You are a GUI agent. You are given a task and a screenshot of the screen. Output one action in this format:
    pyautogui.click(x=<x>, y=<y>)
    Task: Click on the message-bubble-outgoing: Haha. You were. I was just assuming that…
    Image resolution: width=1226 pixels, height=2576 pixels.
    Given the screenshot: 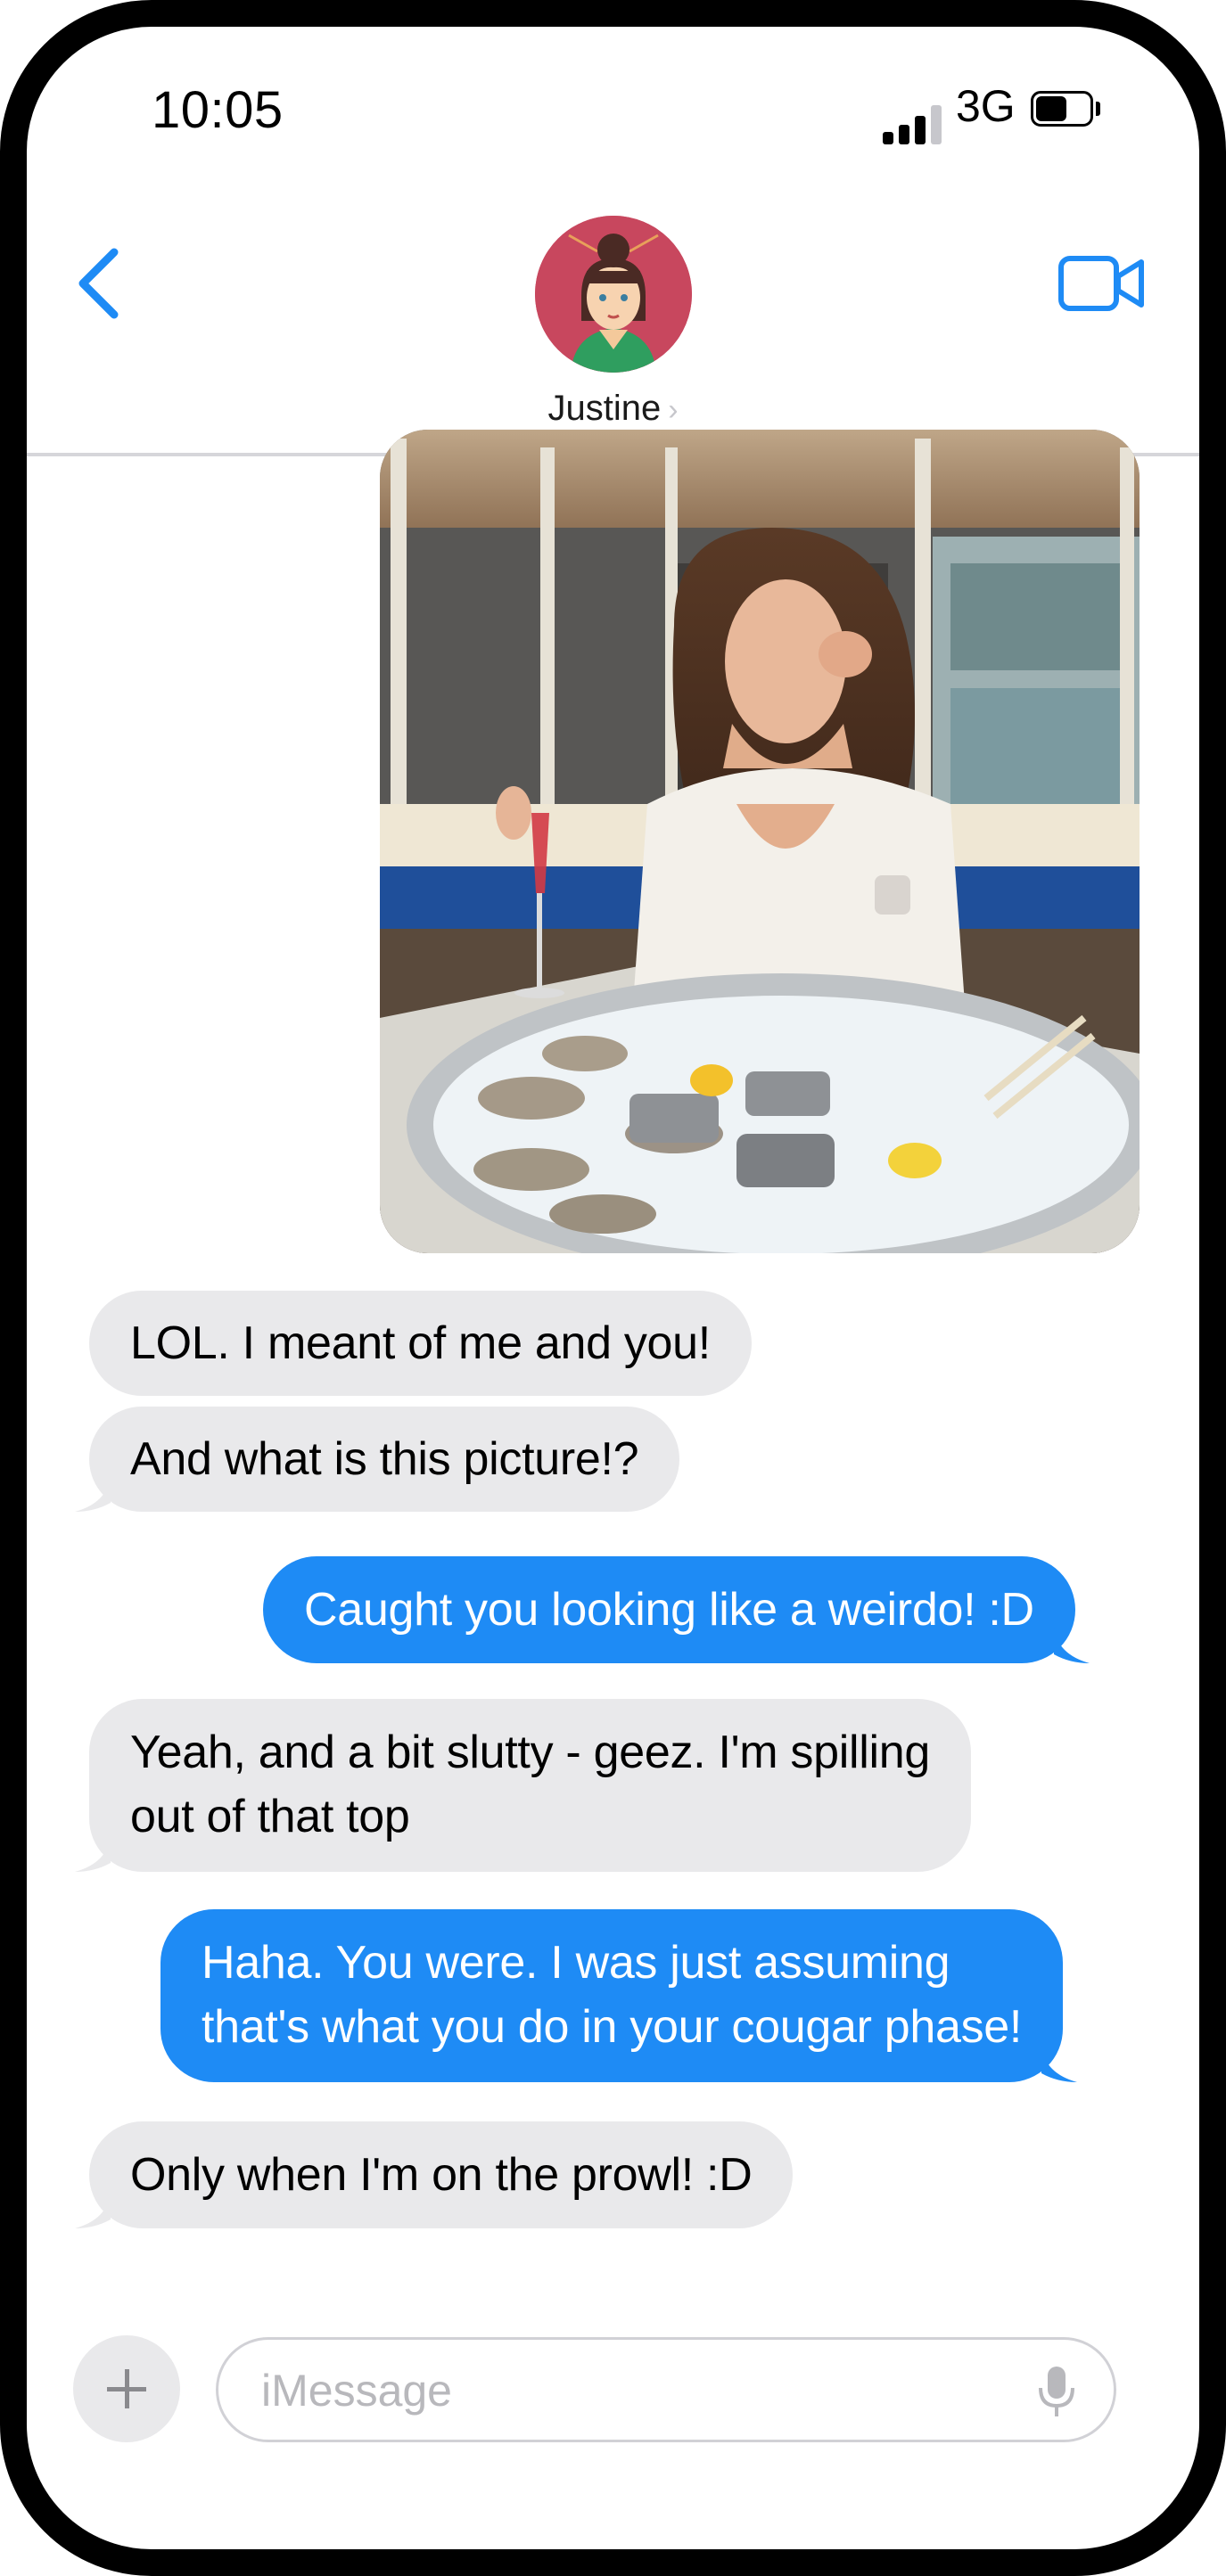 What is the action you would take?
    pyautogui.click(x=619, y=1996)
    